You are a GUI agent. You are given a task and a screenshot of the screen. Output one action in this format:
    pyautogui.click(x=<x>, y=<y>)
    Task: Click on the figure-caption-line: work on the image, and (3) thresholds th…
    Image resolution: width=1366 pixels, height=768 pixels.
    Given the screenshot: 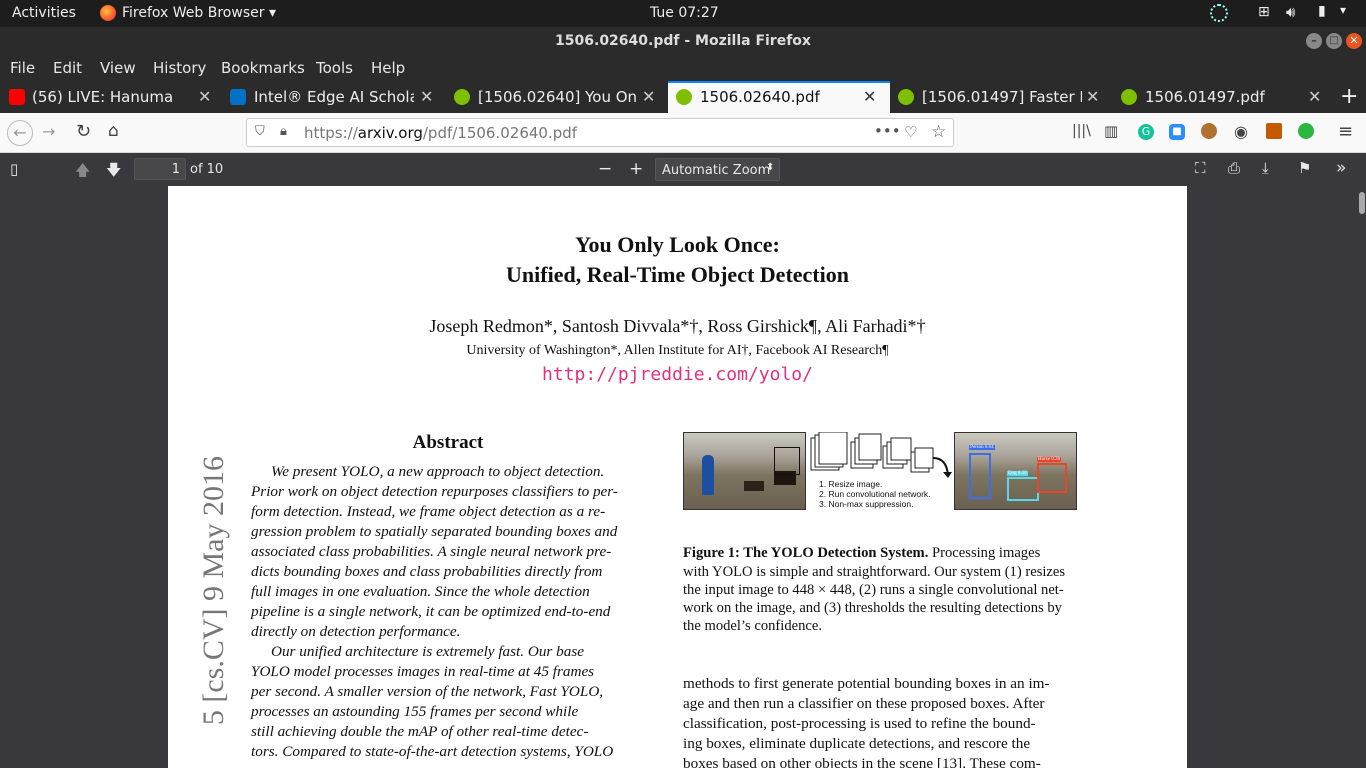 What is the action you would take?
    pyautogui.click(x=872, y=608)
    